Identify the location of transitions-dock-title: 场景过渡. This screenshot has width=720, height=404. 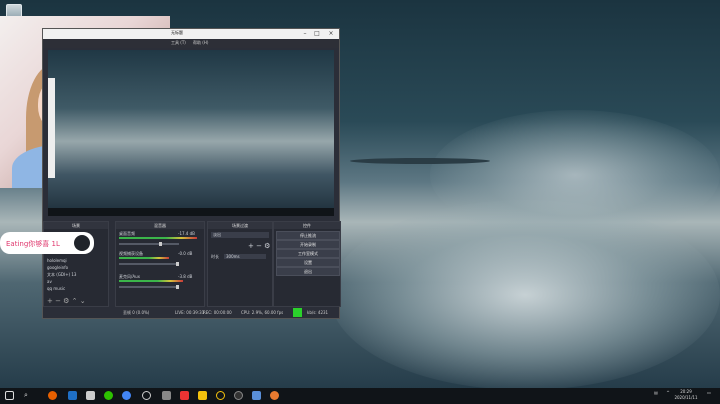
(240, 225).